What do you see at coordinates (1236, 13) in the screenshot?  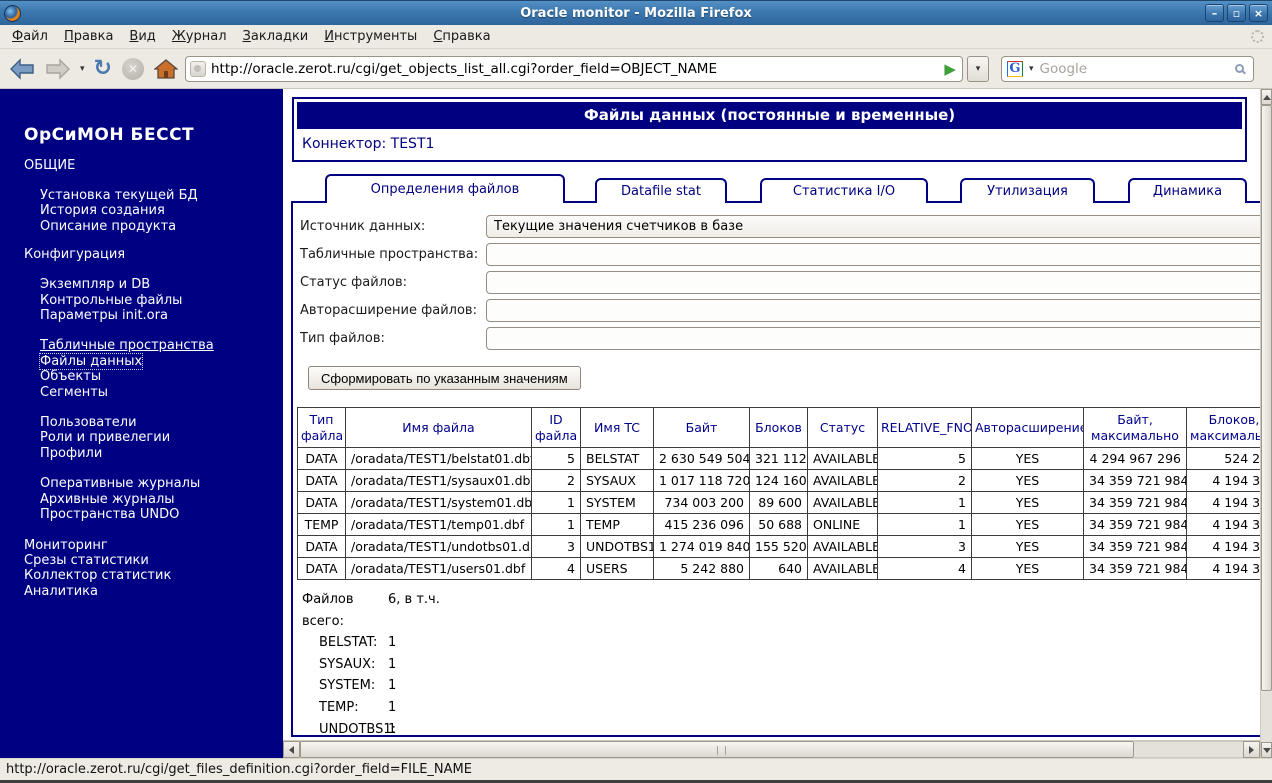 I see `maximize-button: ▫` at bounding box center [1236, 13].